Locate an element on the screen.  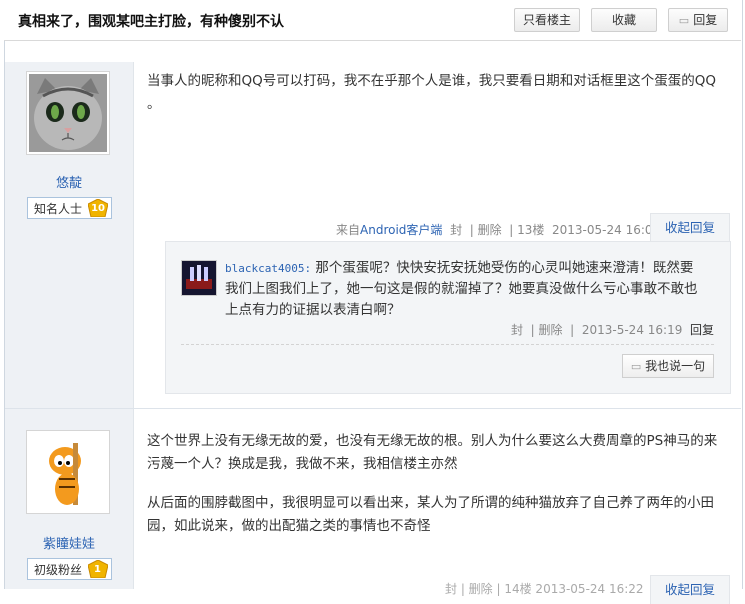
level-number: 1 is located at coordinates (97, 569).